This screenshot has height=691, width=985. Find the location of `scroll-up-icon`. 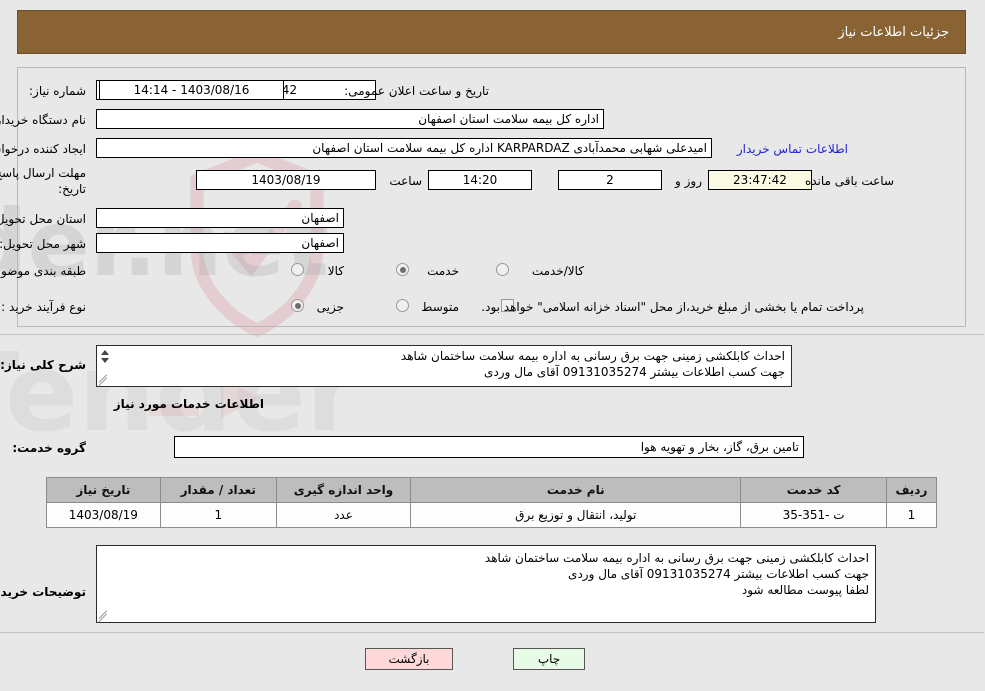

scroll-up-icon is located at coordinates (106, 352).